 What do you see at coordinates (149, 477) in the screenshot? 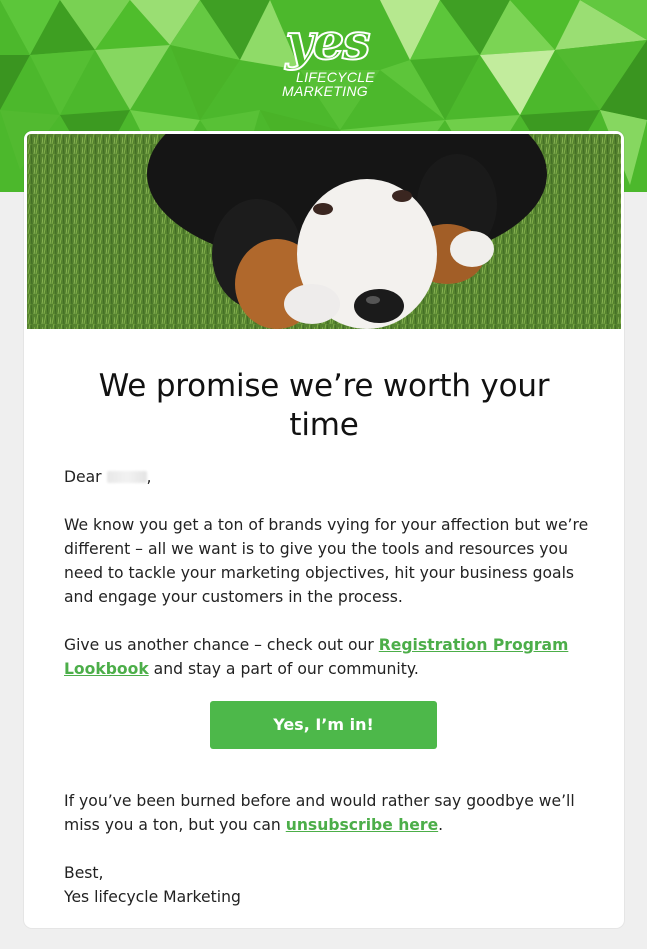
I see `greeting-suffix: ,` at bounding box center [149, 477].